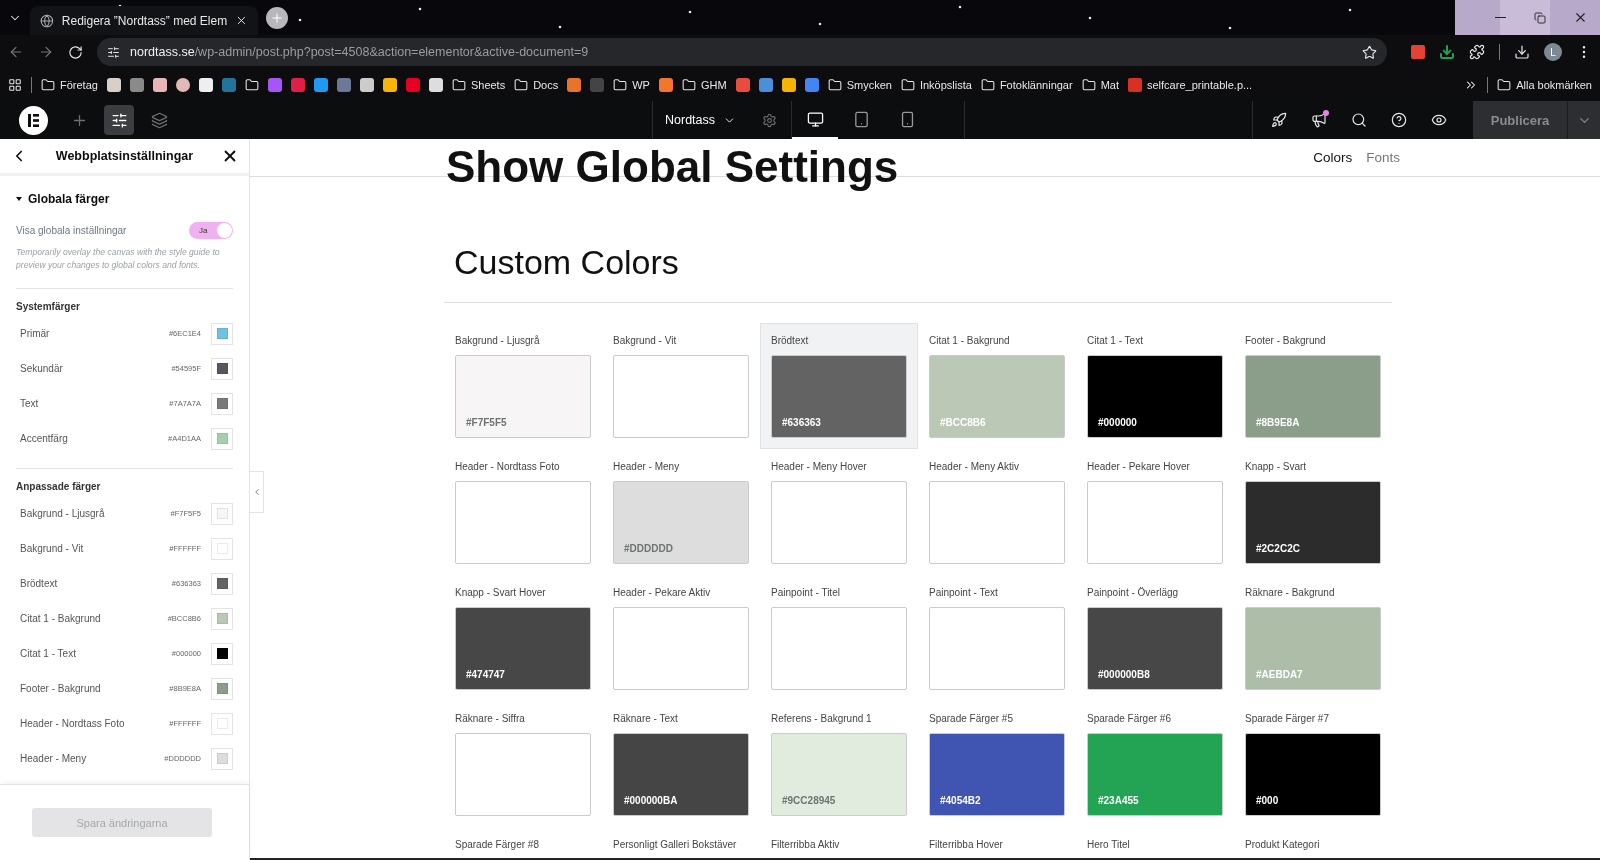  What do you see at coordinates (859, 85) in the screenshot?
I see `bookmark-folder: Smycken` at bounding box center [859, 85].